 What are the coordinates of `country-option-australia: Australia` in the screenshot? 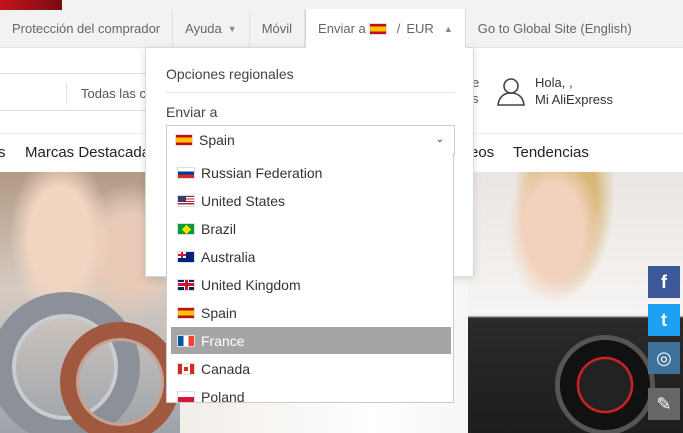 It's located at (311, 256).